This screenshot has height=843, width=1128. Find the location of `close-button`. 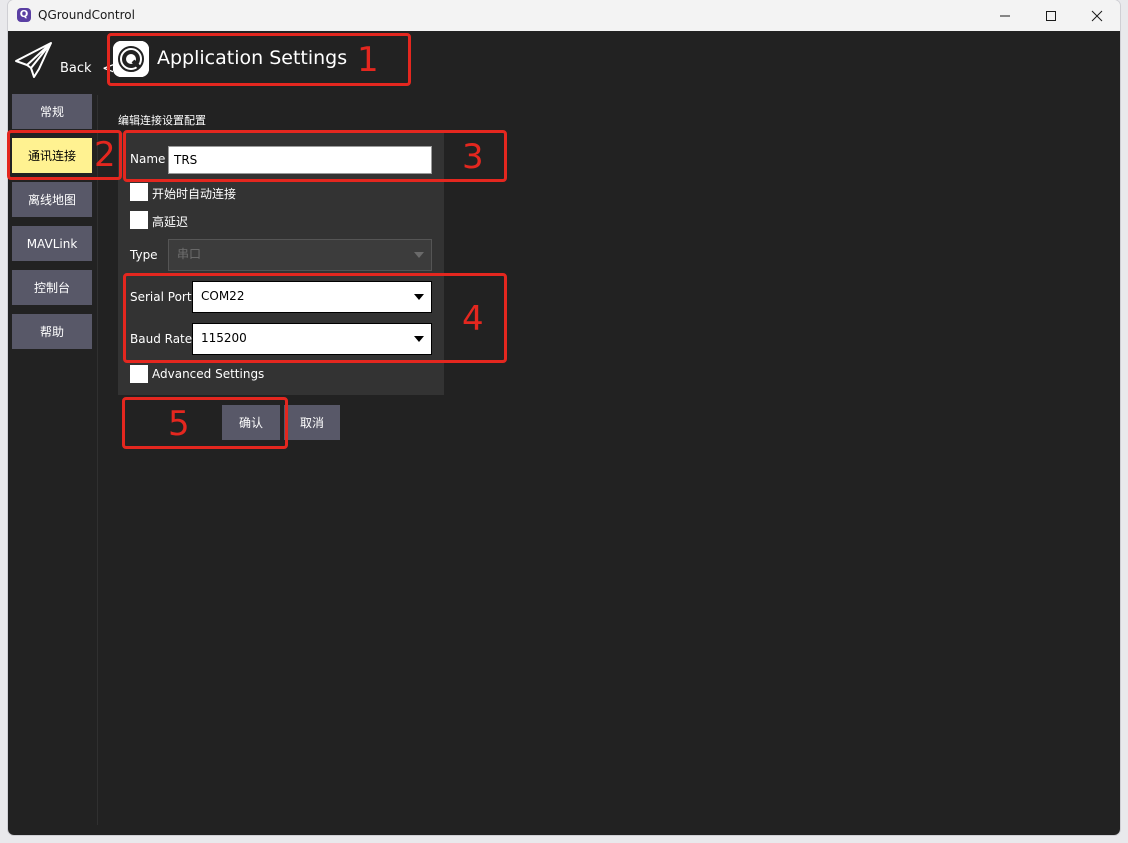

close-button is located at coordinates (1097, 15).